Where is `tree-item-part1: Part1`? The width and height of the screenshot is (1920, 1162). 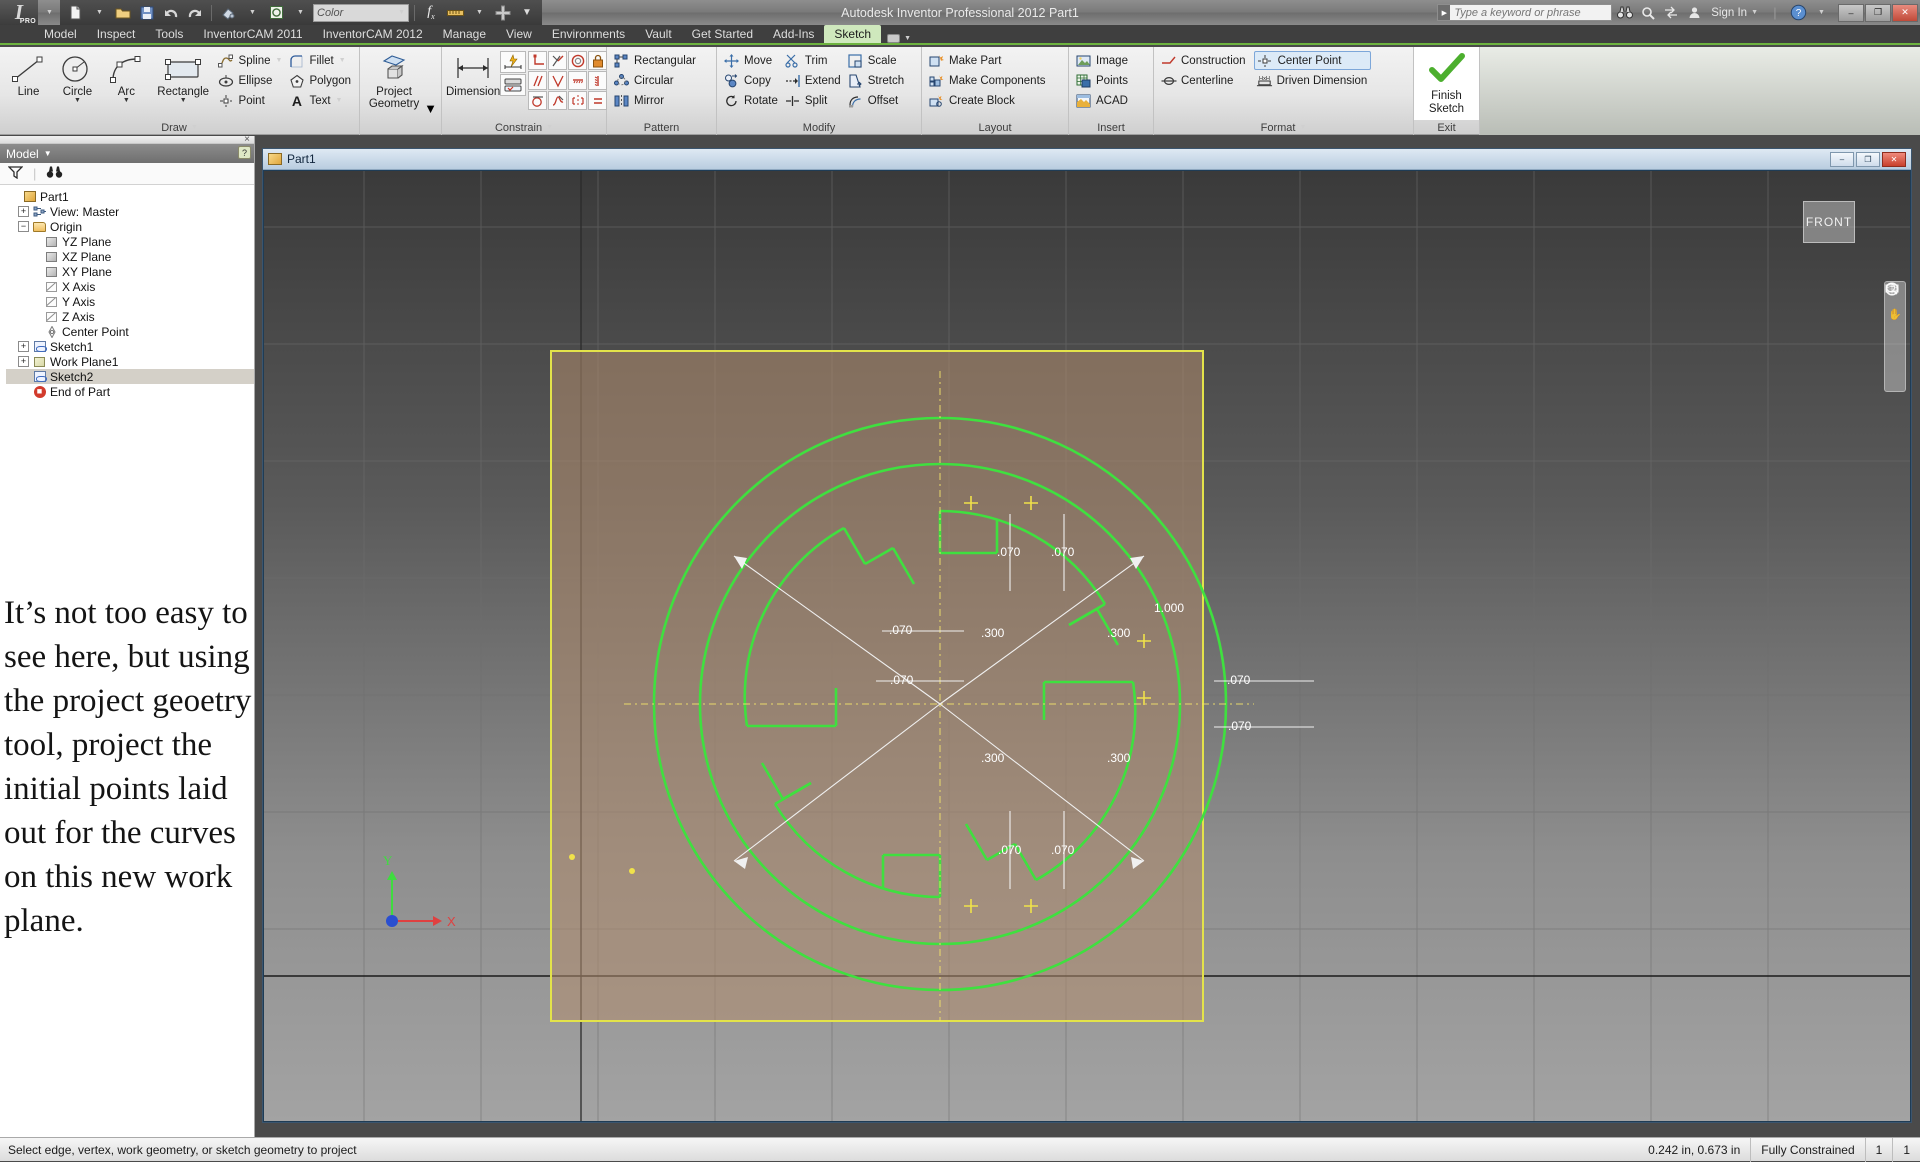 tree-item-part1: Part1 is located at coordinates (130, 196).